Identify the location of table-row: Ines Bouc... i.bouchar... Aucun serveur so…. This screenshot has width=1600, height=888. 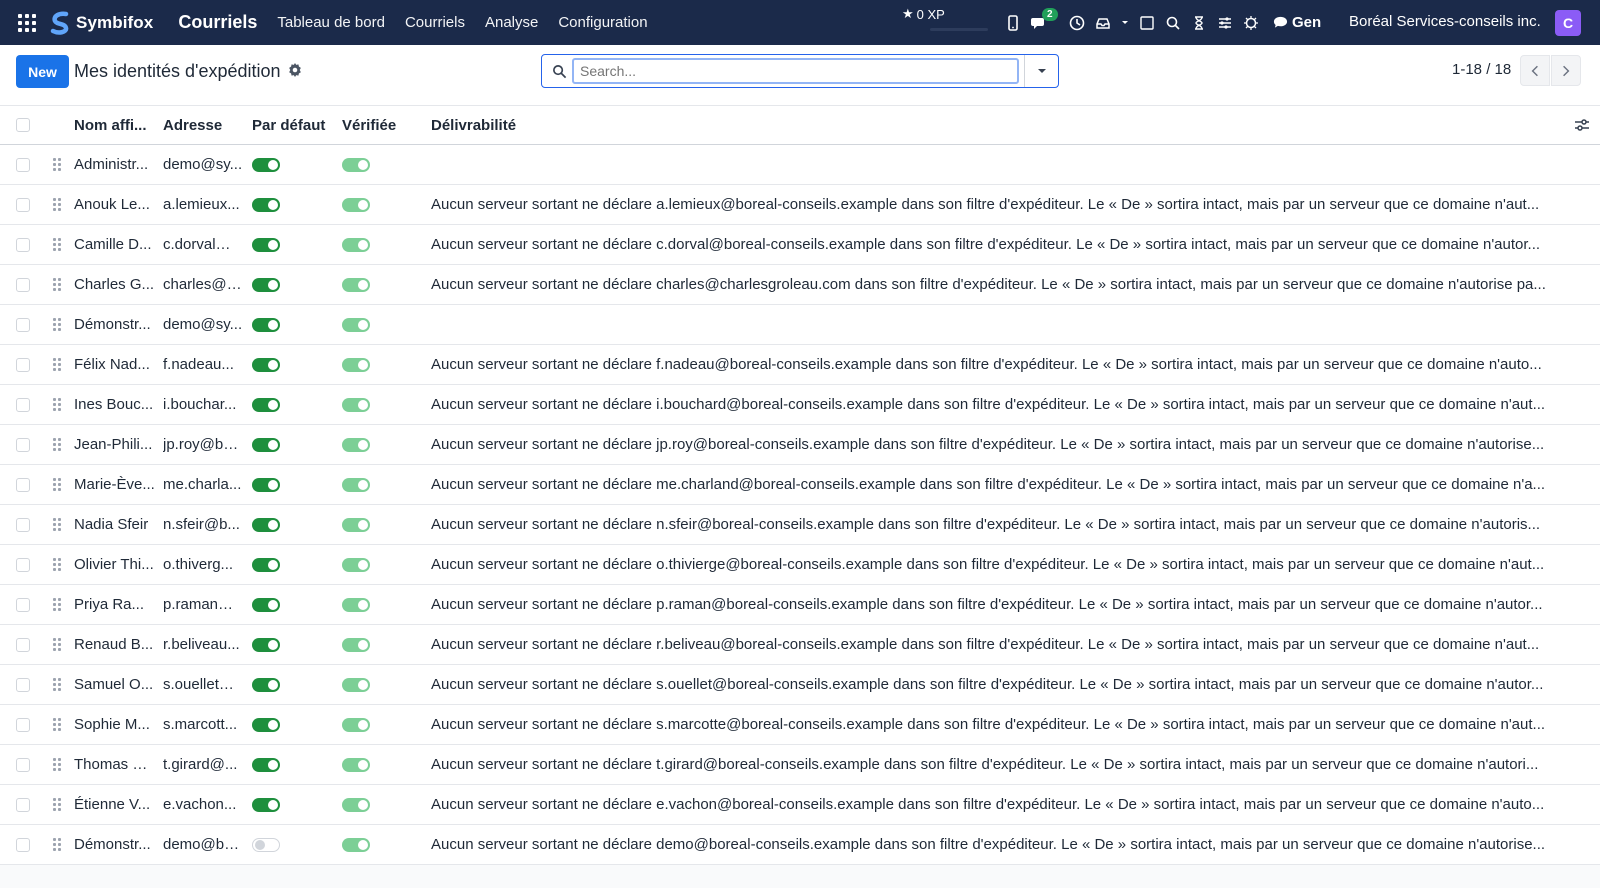
(800, 405).